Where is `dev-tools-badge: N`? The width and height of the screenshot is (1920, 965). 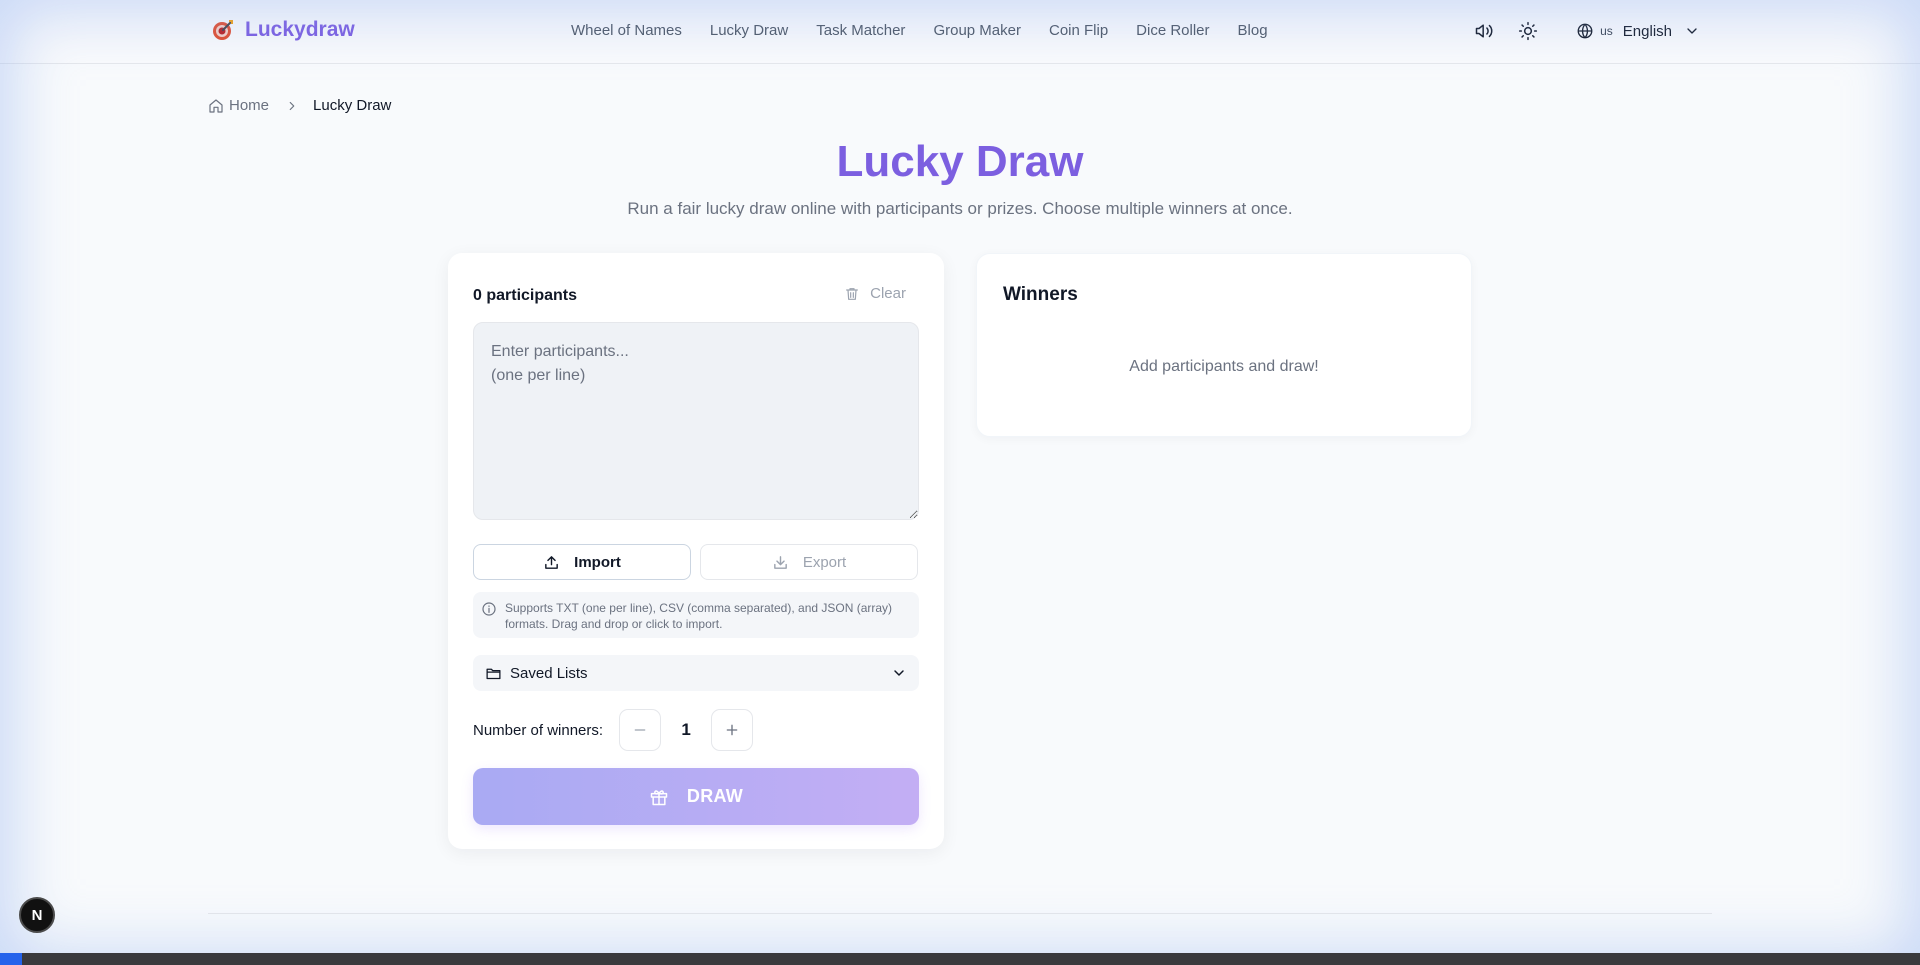
dev-tools-badge: N is located at coordinates (37, 915).